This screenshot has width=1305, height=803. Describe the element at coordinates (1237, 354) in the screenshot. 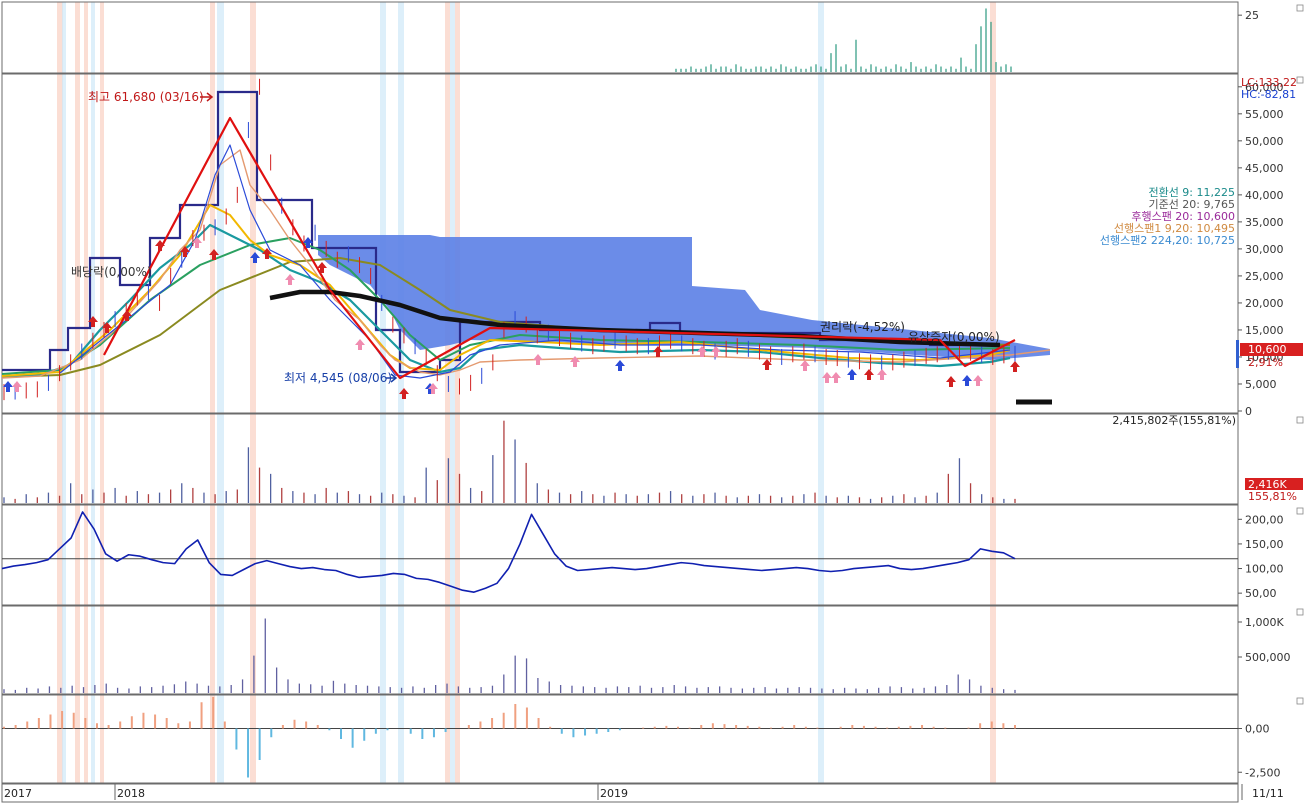

I see `price-marker` at that location.